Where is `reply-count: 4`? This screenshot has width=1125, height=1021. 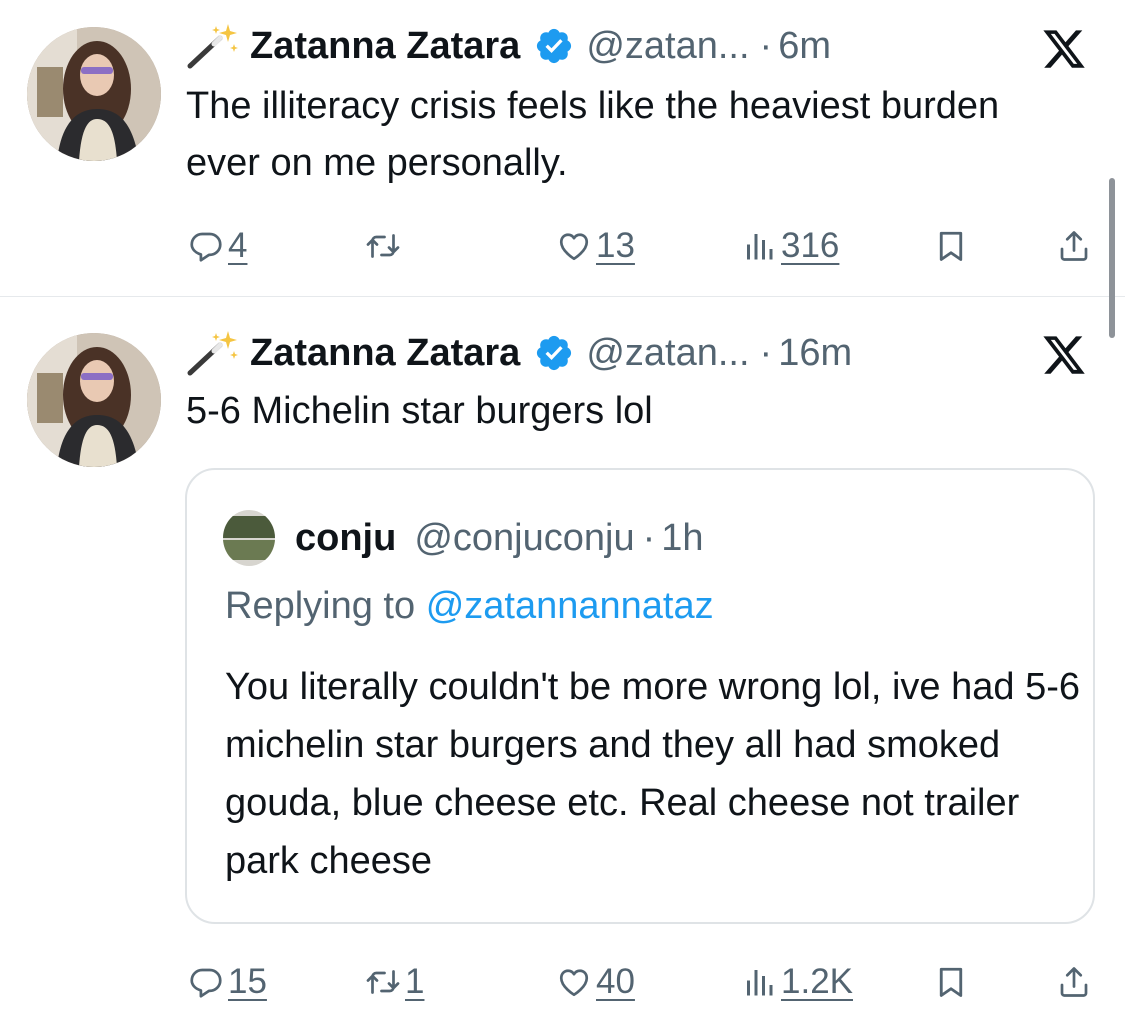 reply-count: 4 is located at coordinates (238, 245).